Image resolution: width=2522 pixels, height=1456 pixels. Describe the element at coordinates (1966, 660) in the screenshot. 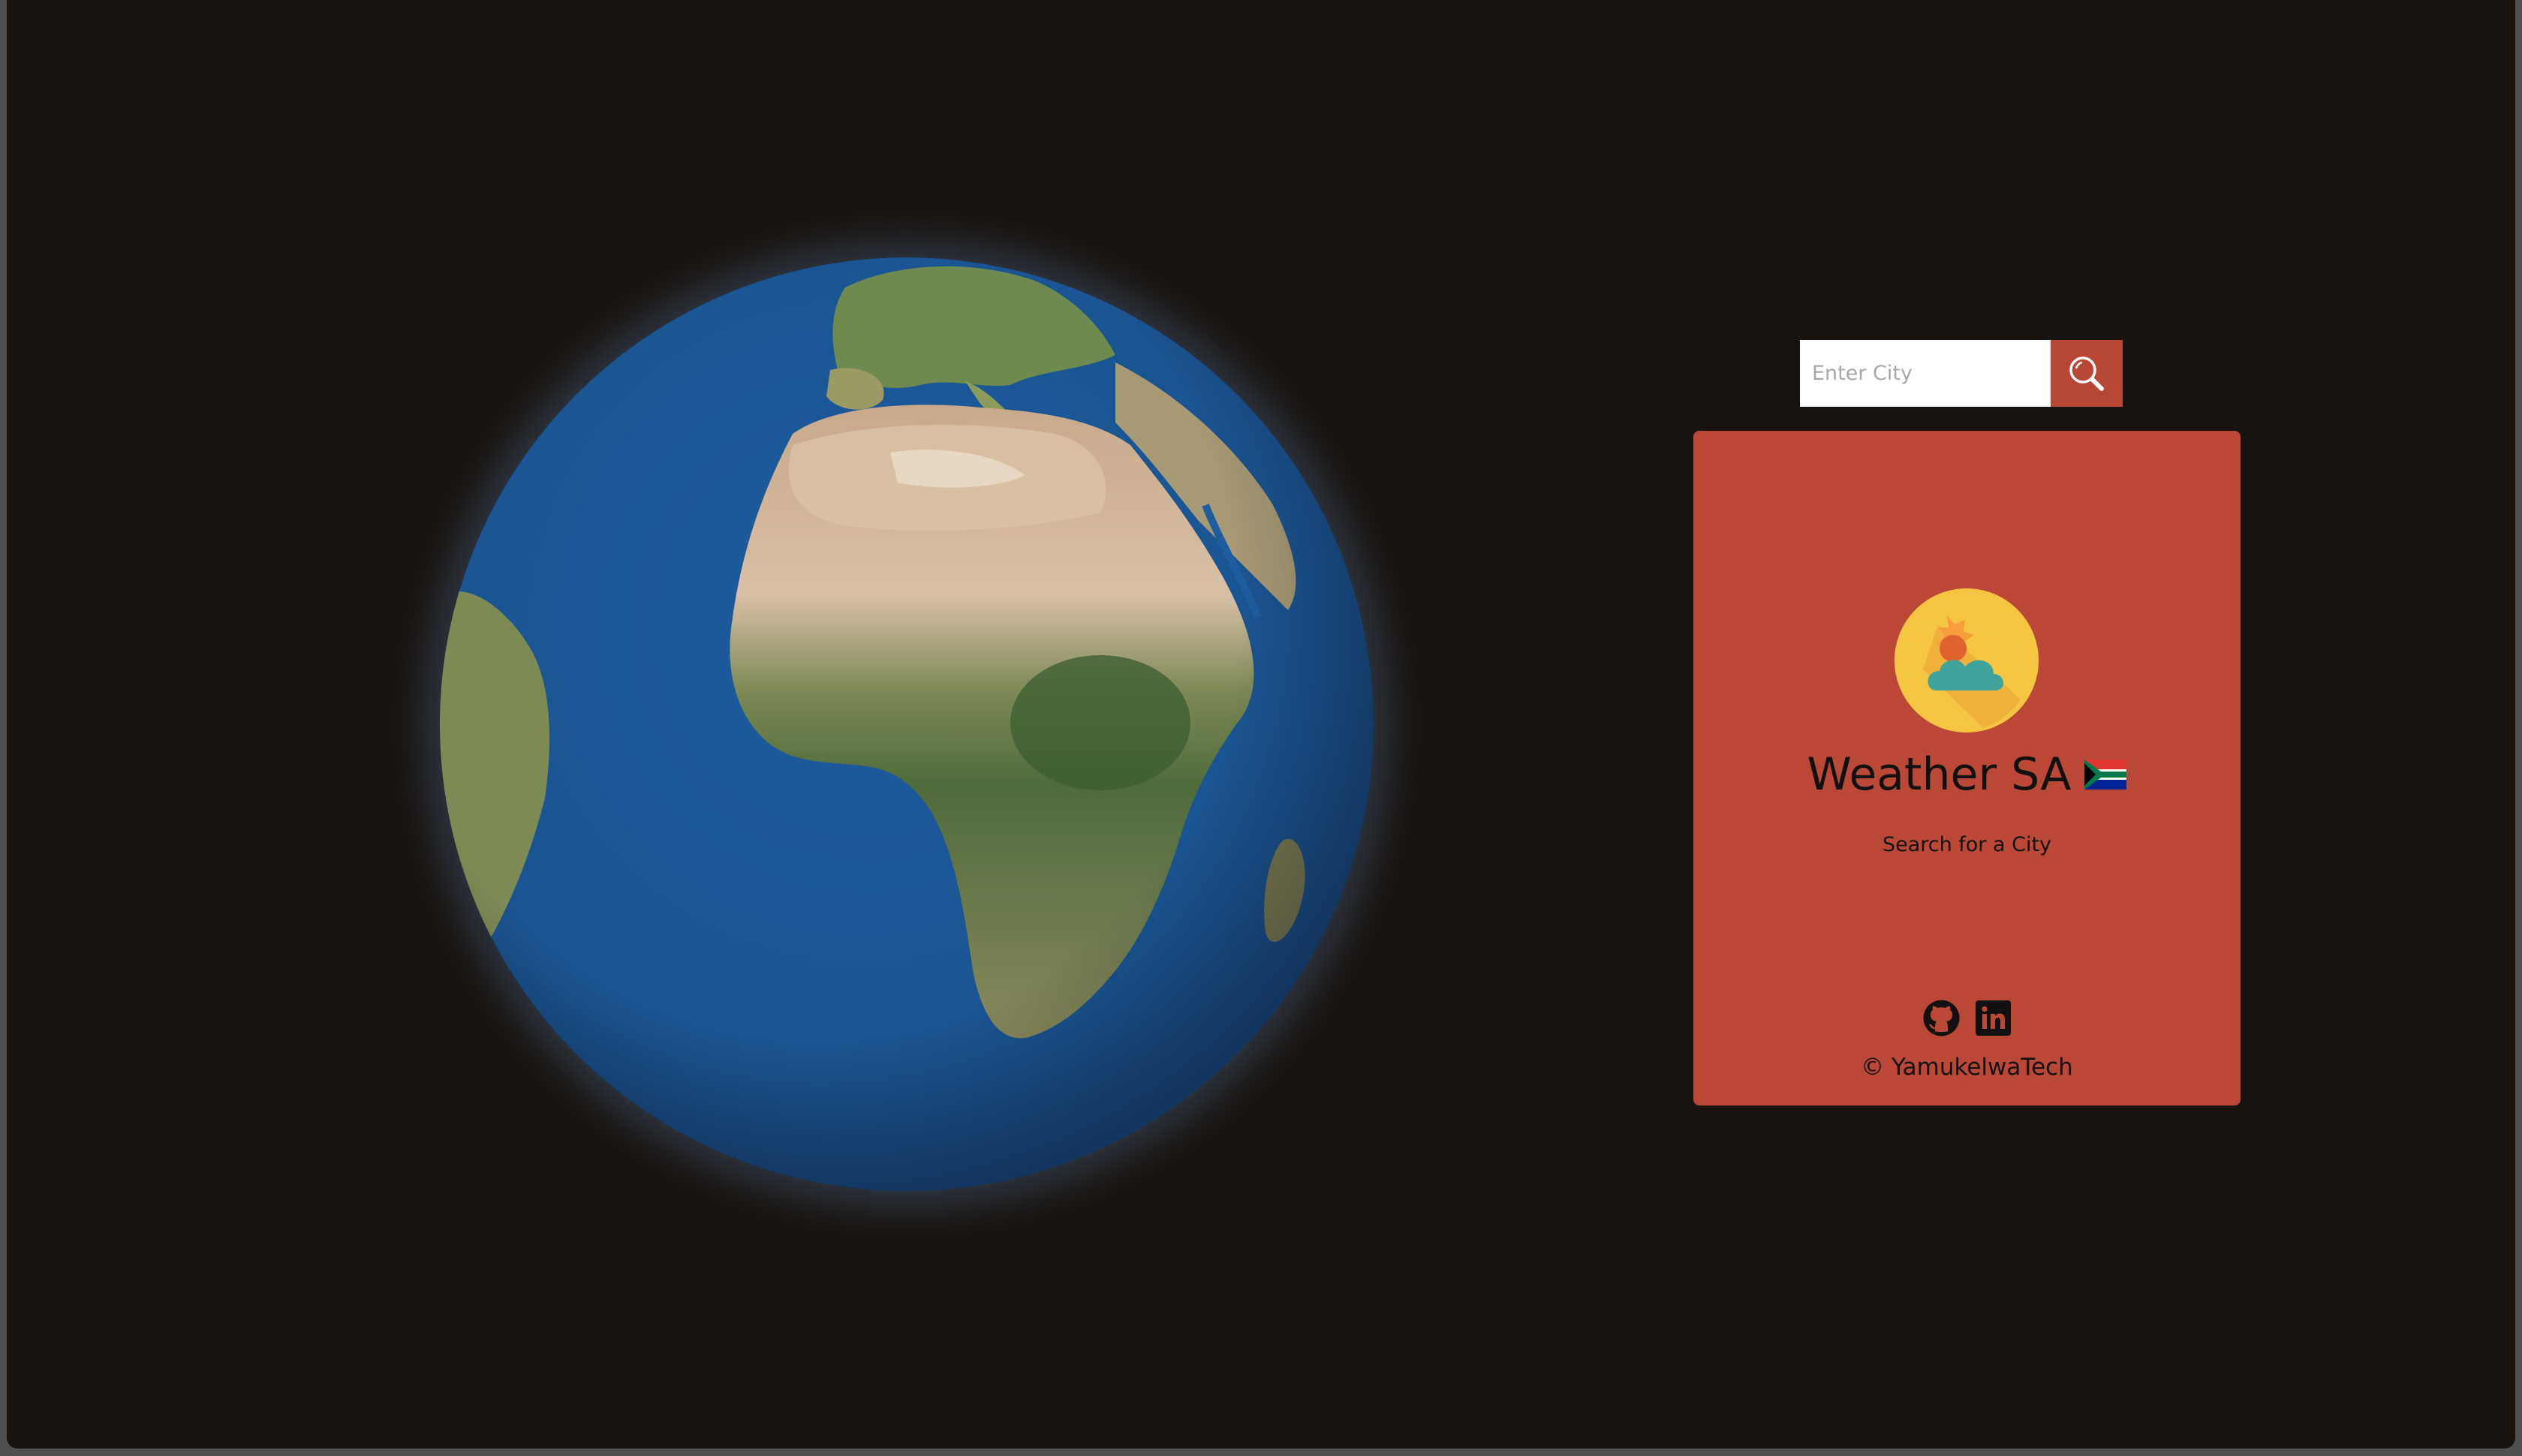

I see `partly-cloudy-icon` at that location.